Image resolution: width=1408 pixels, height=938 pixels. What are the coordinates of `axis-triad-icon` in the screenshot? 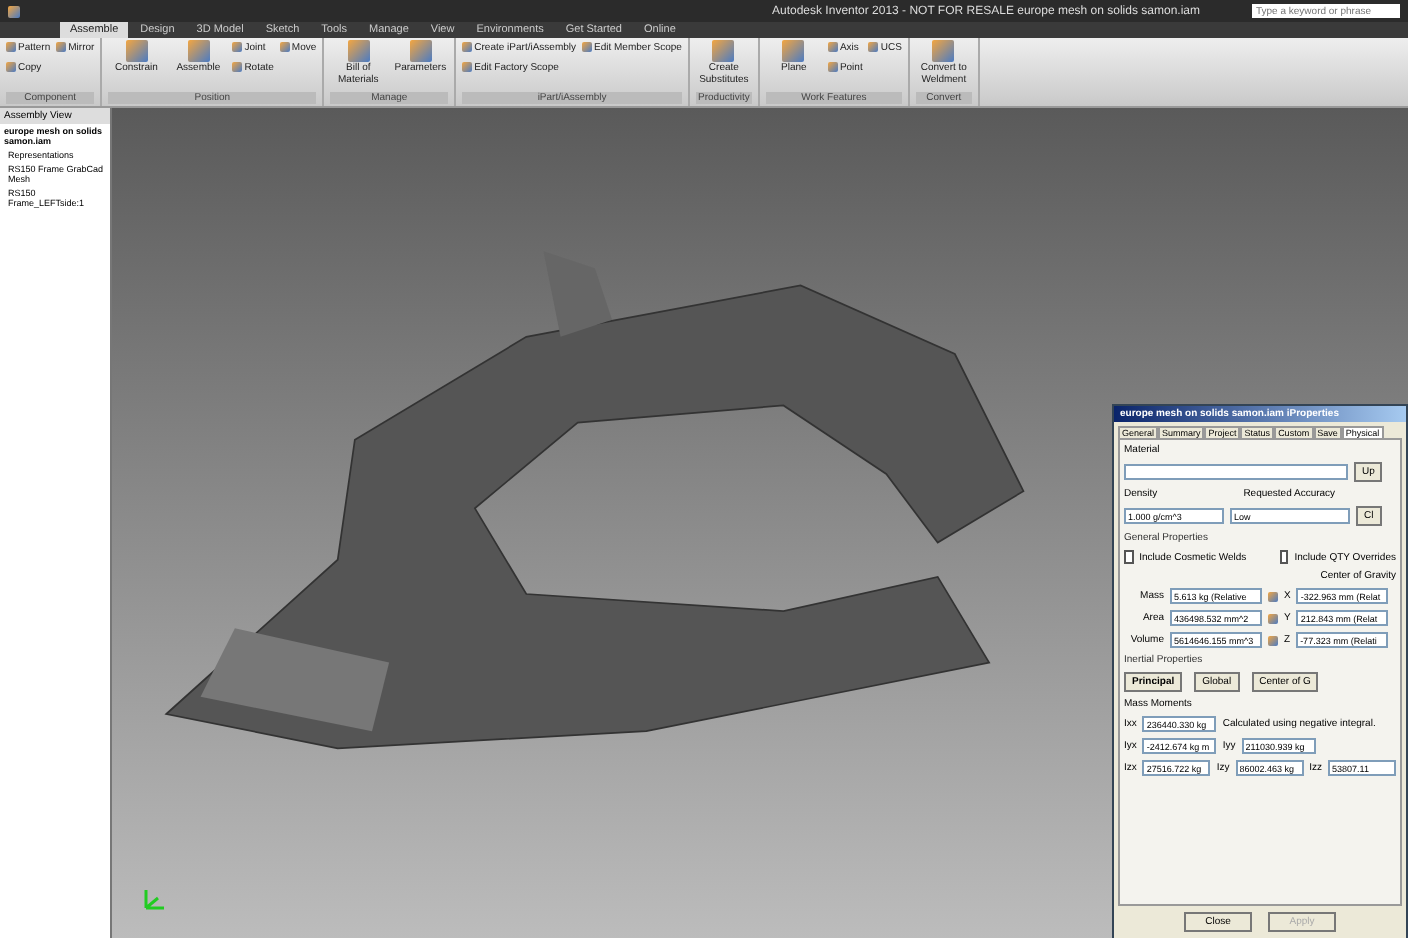 It's located at (154, 900).